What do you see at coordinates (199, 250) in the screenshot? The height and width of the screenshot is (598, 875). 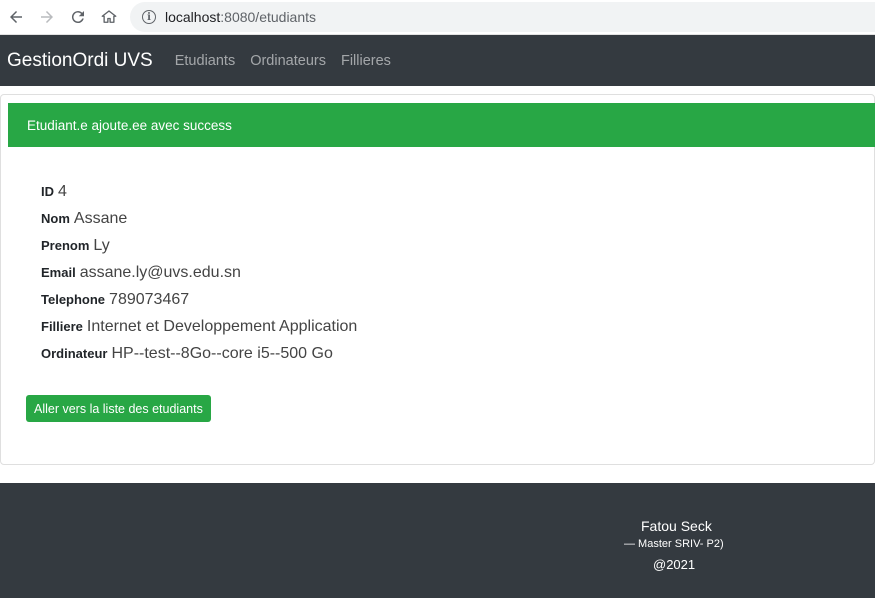 I see `field-prenom: Prenom Ly` at bounding box center [199, 250].